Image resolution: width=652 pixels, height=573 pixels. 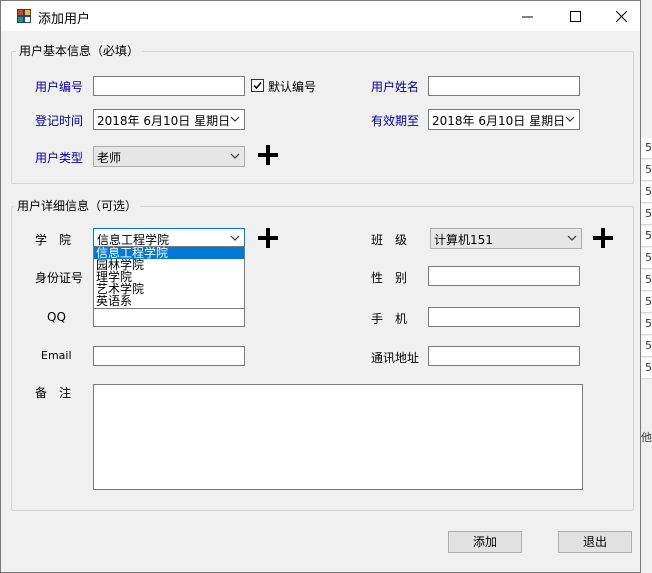 What do you see at coordinates (499, 121) in the screenshot?
I see `valid-date-value: 2018年 6月10日 星期日` at bounding box center [499, 121].